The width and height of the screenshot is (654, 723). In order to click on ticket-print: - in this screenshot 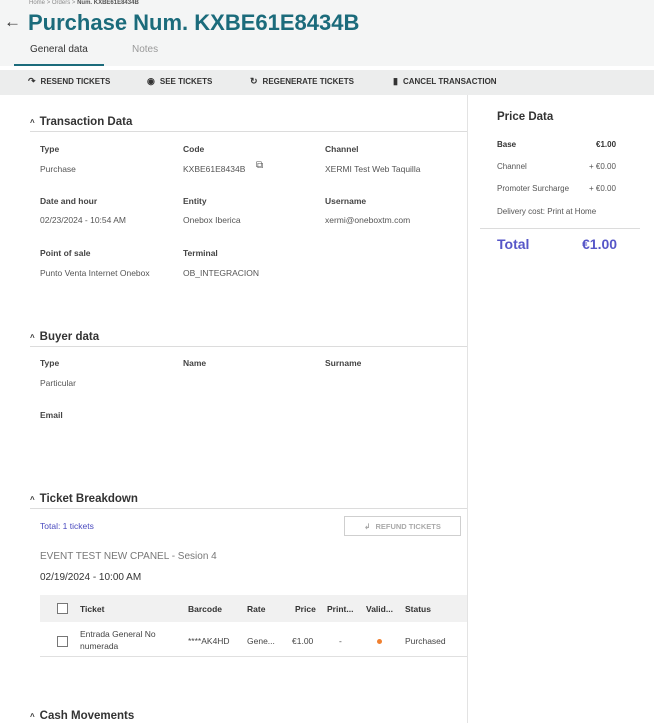, I will do `click(340, 641)`.